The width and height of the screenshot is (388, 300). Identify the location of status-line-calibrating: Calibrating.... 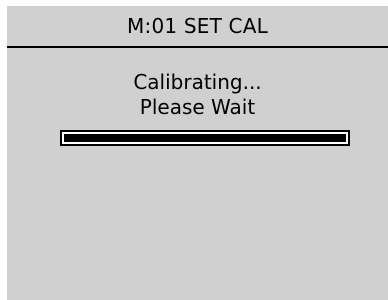
(197, 82).